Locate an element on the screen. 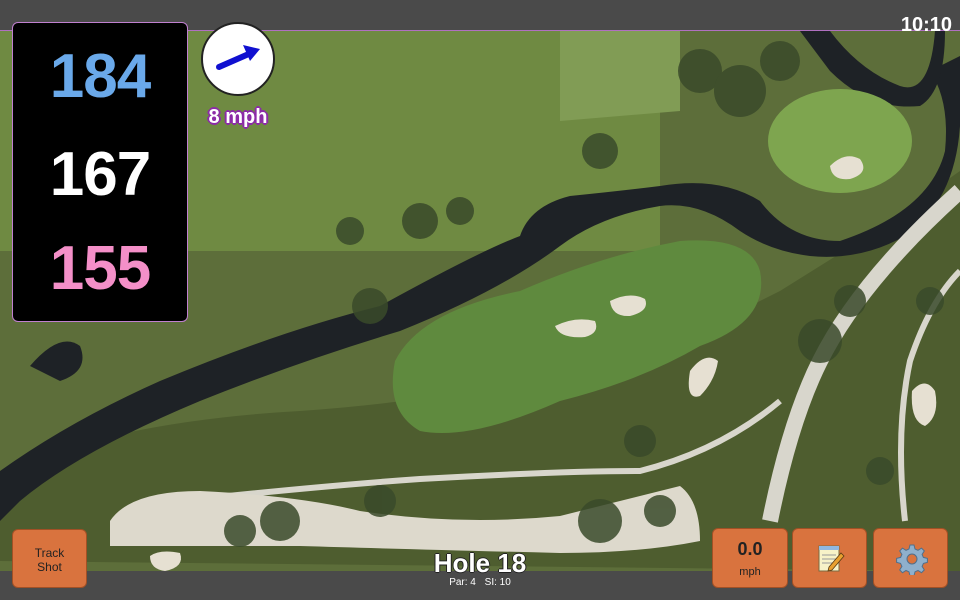  speed-button: 0.0 mph is located at coordinates (750, 558).